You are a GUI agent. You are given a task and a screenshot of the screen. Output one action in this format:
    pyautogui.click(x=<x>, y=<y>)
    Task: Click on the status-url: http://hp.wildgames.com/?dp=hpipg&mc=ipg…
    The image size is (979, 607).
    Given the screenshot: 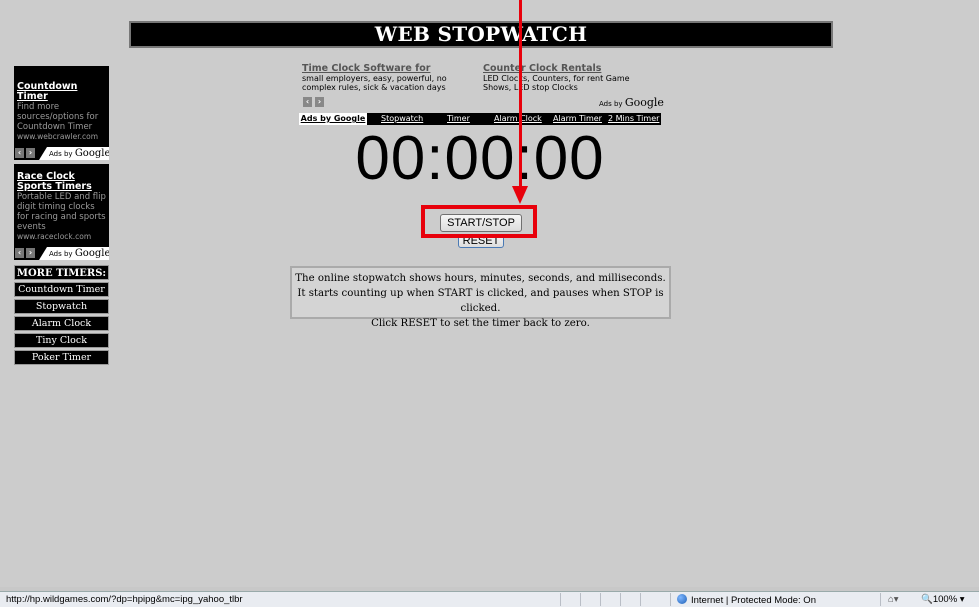 What is the action you would take?
    pyautogui.click(x=124, y=599)
    